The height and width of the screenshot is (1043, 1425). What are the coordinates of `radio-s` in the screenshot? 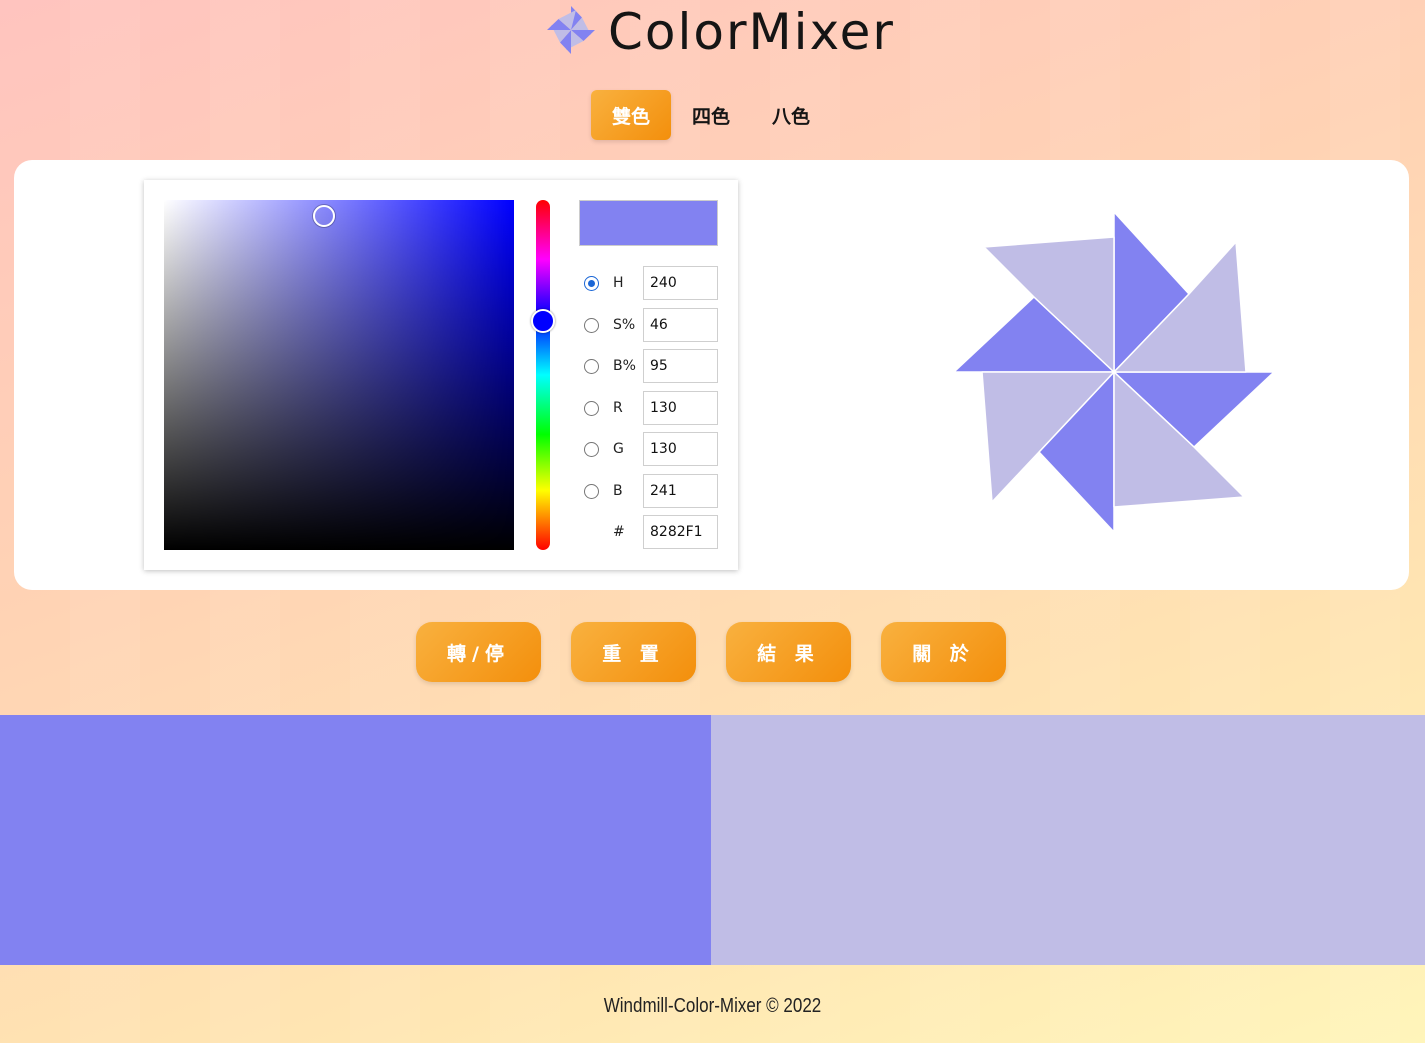 It's located at (591, 325).